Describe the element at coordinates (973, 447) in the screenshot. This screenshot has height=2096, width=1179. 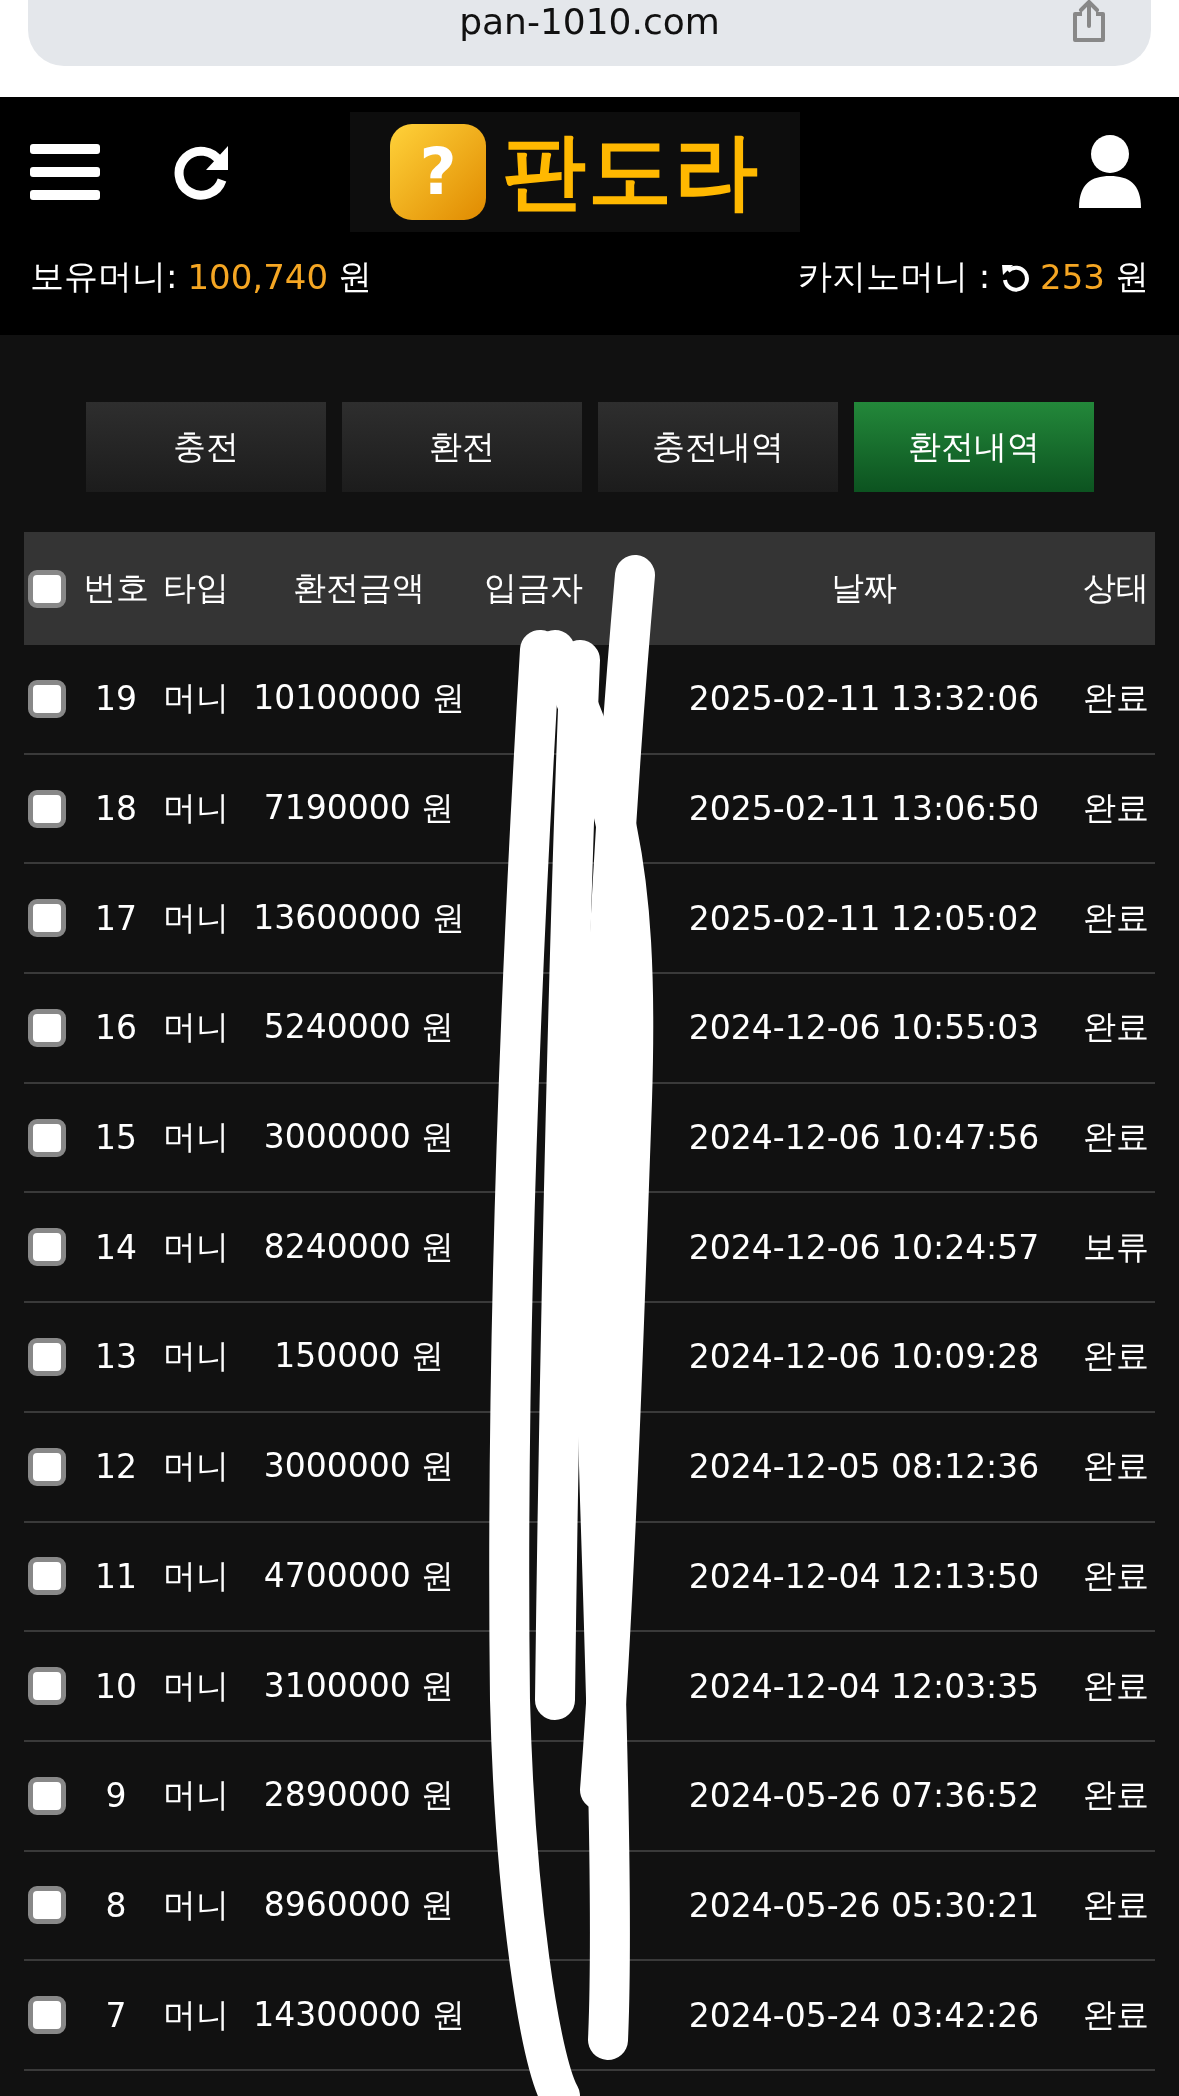
I see `tab: 환전내역` at that location.